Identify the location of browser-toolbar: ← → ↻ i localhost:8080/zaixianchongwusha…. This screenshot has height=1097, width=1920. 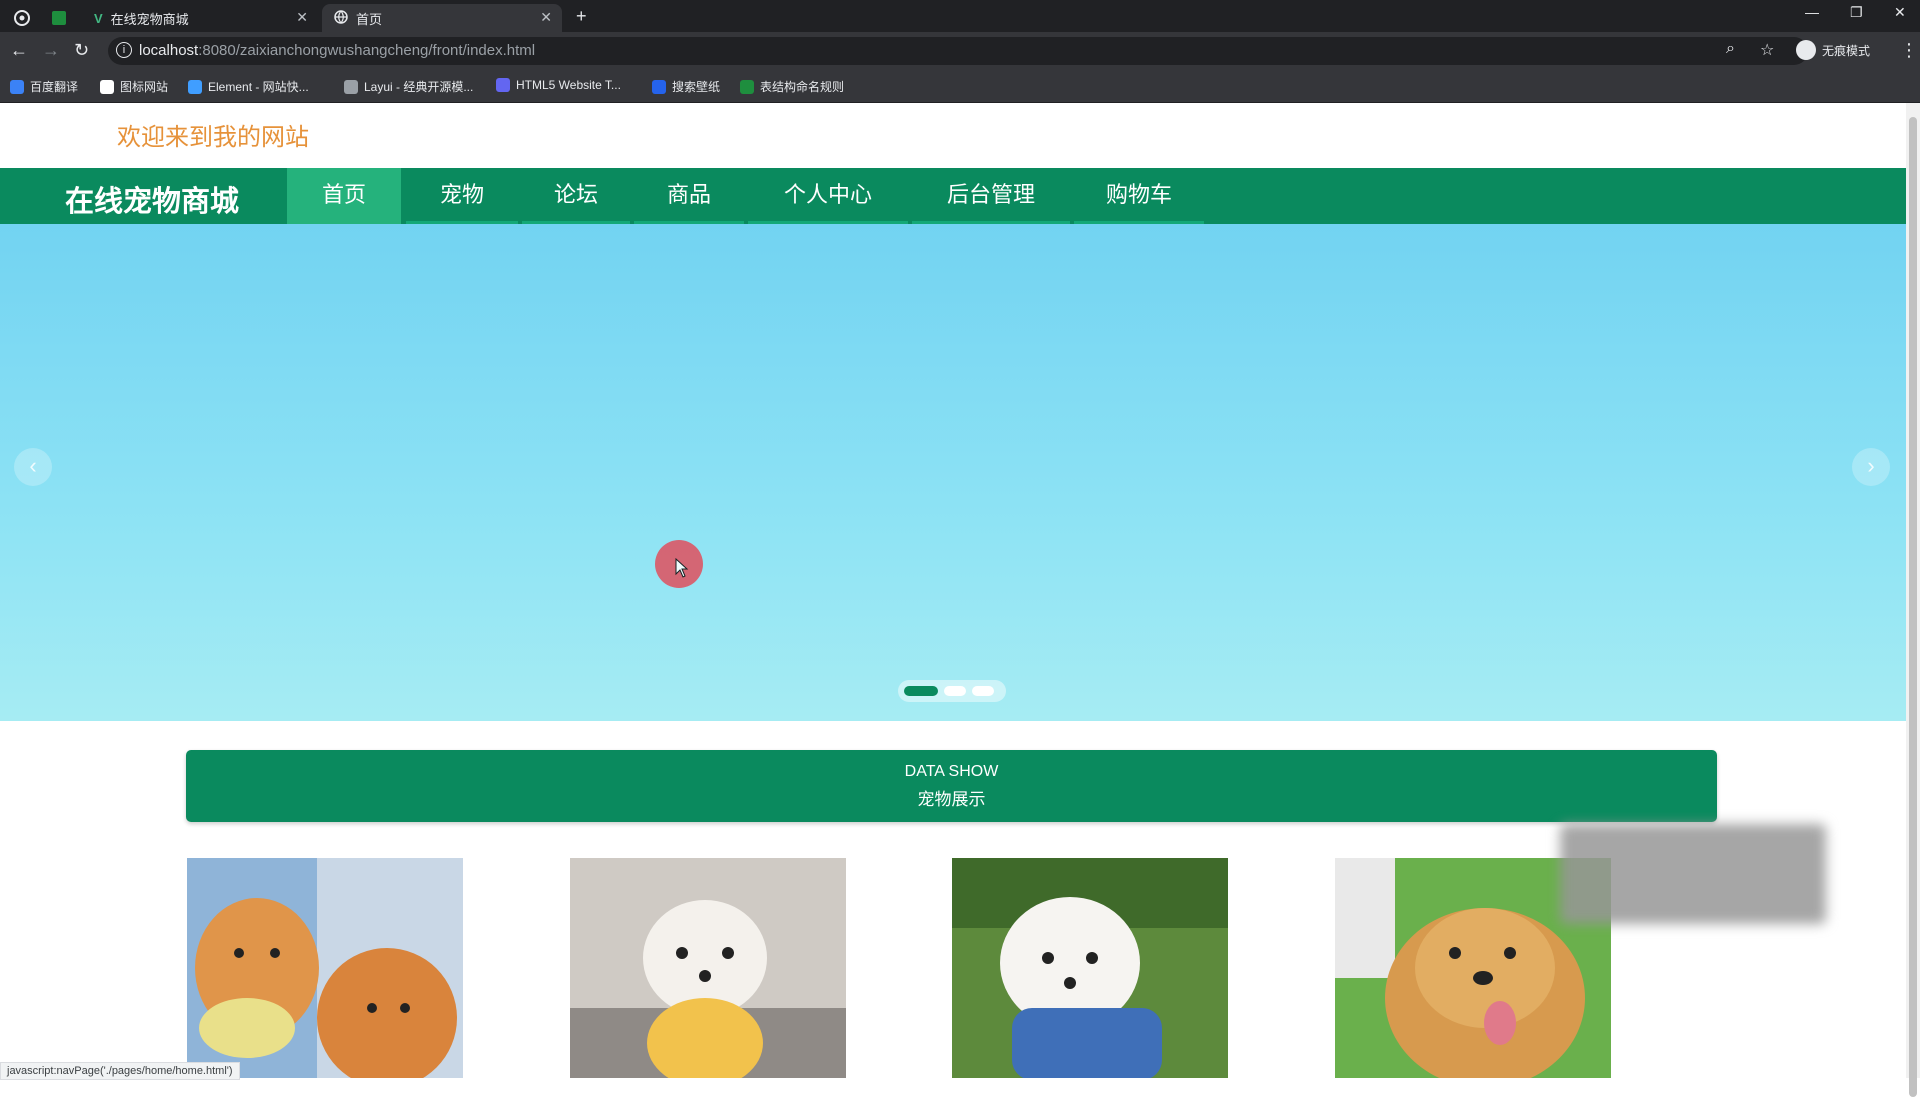
(960, 51).